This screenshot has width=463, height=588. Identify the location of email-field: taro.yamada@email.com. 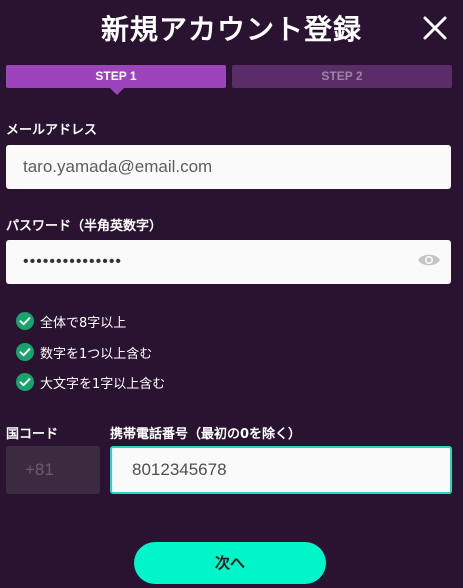
(228, 167).